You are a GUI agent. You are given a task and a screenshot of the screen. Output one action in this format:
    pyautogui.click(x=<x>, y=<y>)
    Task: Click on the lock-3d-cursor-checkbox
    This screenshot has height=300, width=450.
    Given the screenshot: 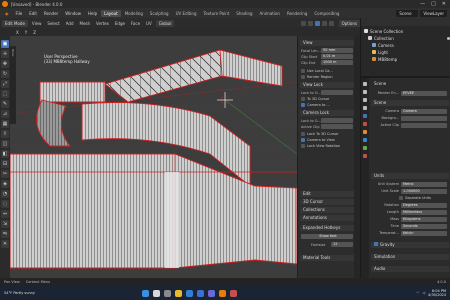 What is the action you would take?
    pyautogui.click(x=303, y=98)
    